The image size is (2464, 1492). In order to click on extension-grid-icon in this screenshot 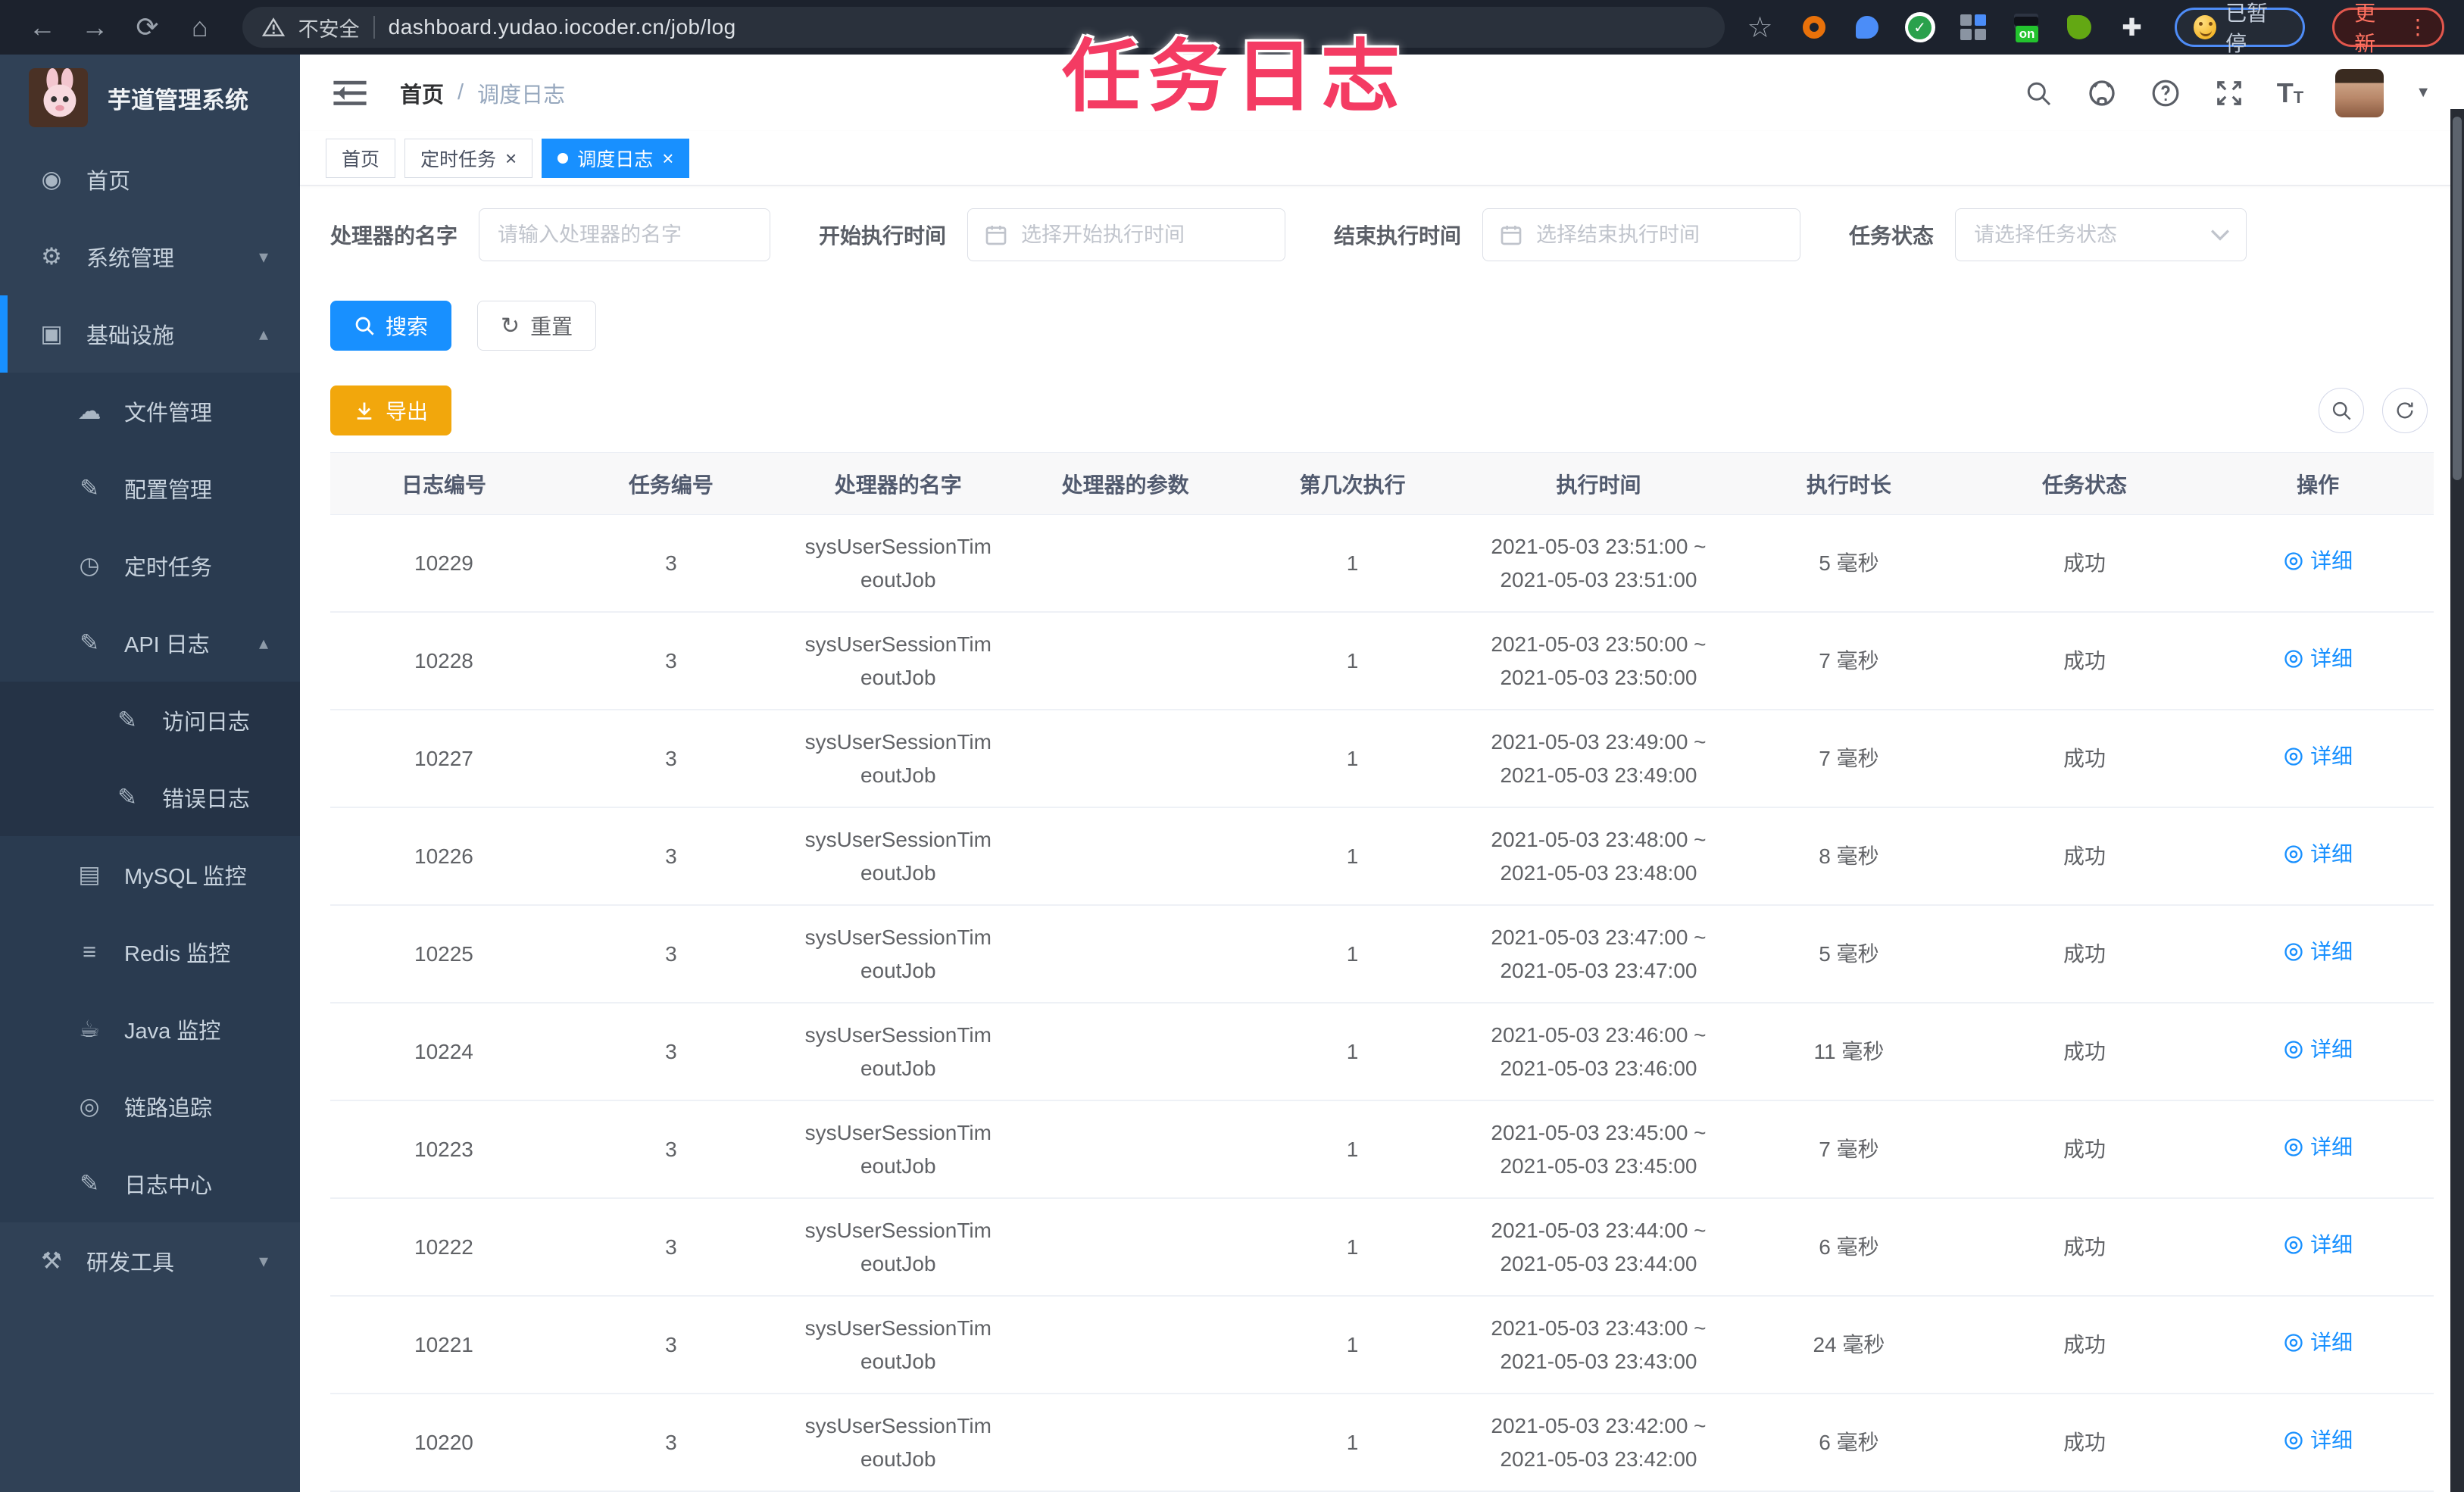, I will do `click(1973, 27)`.